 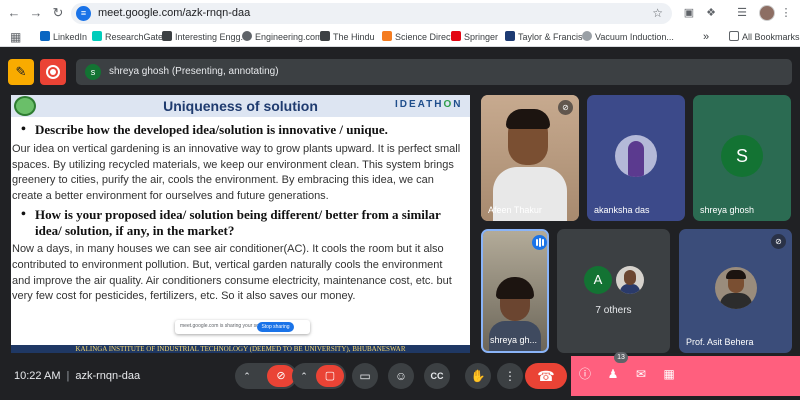 I want to click on others-tile: A 7 others, so click(x=613, y=291).